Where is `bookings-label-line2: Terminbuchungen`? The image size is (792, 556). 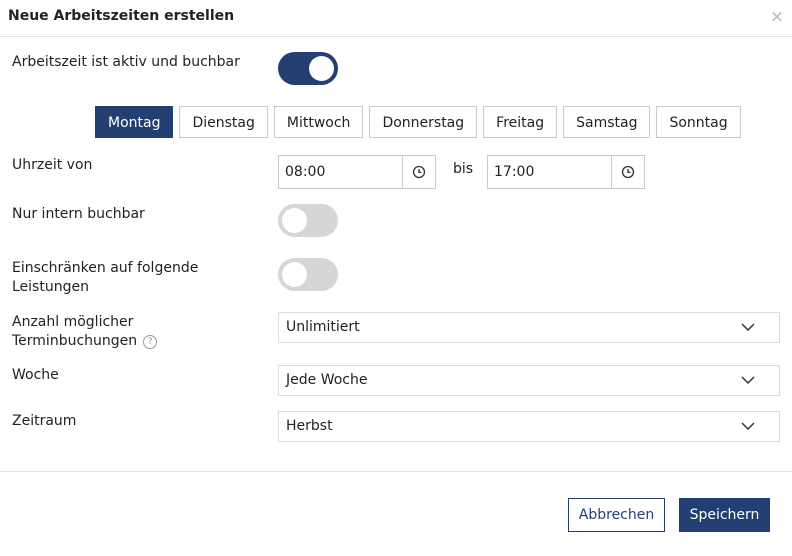
bookings-label-line2: Terminbuchungen is located at coordinates (75, 341).